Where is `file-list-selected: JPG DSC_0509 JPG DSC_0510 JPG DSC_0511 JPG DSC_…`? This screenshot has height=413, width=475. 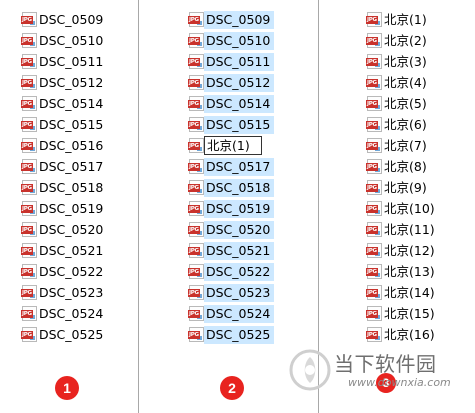
file-list-selected: JPG DSC_0509 JPG DSC_0510 JPG DSC_0511 JPG DSC_… is located at coordinates (231, 177).